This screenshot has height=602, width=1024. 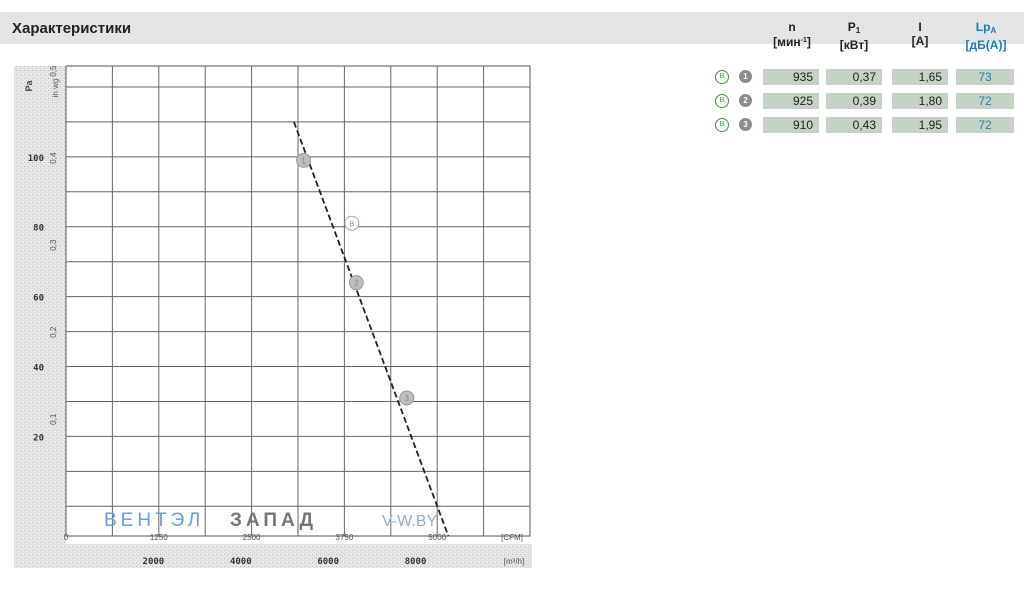 What do you see at coordinates (356, 283) in the screenshot?
I see `operating-point-label: 2` at bounding box center [356, 283].